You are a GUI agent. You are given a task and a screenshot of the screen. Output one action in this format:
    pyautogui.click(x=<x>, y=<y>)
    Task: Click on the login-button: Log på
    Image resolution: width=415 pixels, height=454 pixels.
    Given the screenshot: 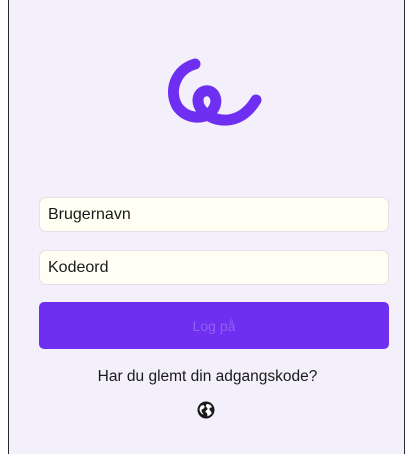 What is the action you would take?
    pyautogui.click(x=214, y=325)
    